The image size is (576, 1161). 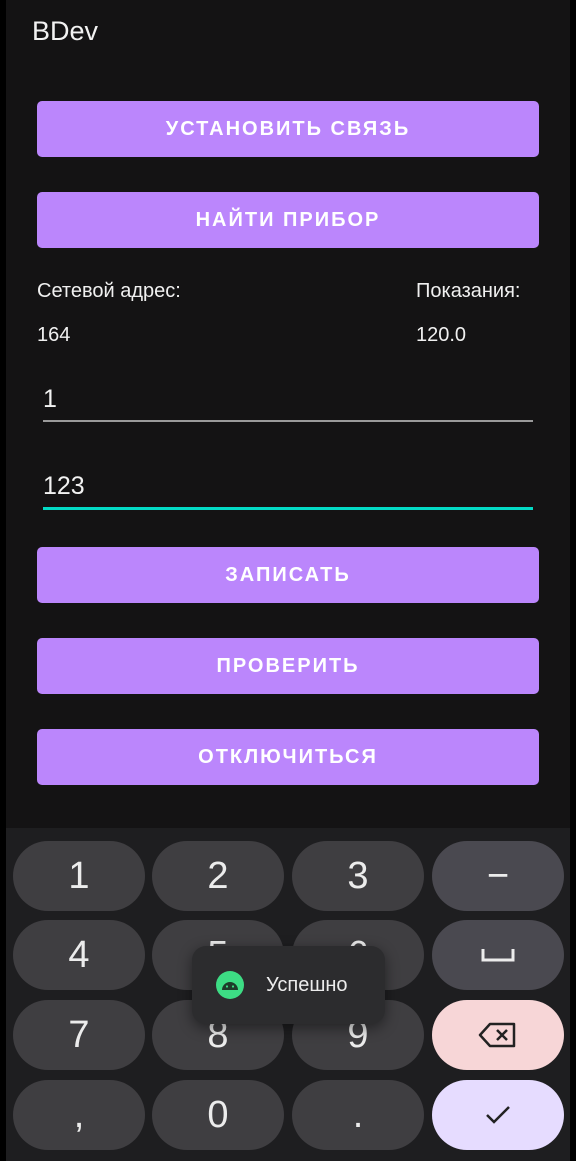 I want to click on reading-value: 120.0, so click(x=441, y=335).